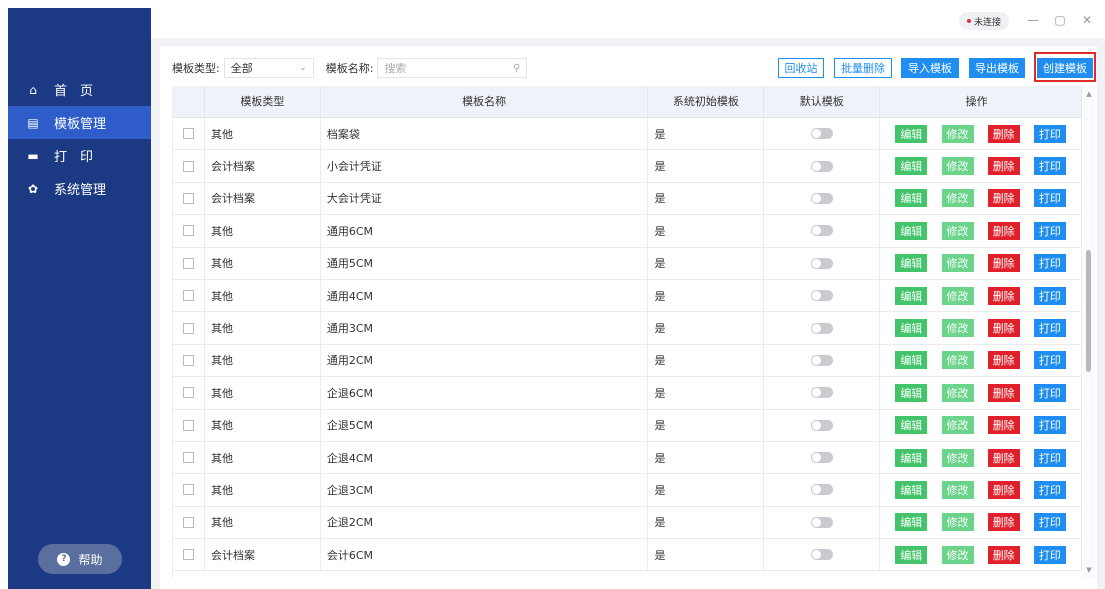 The height and width of the screenshot is (589, 1105). What do you see at coordinates (627, 490) in the screenshot?
I see `table-row: 其他 企退3CM 是 编辑 修改 删除 打印` at bounding box center [627, 490].